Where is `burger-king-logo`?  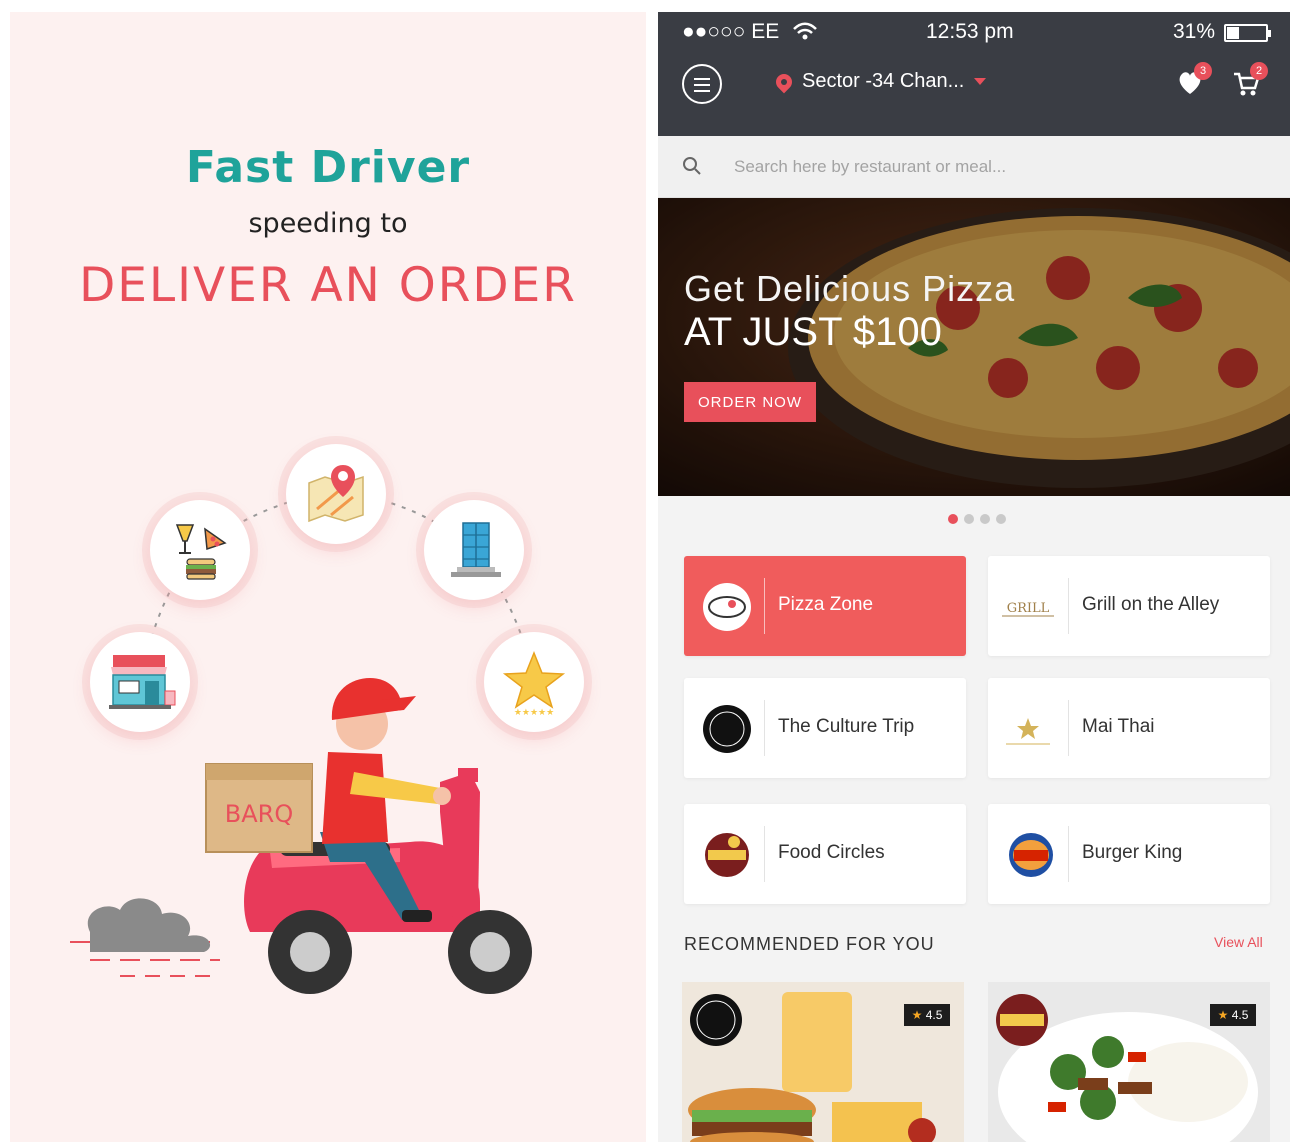 burger-king-logo is located at coordinates (1031, 855).